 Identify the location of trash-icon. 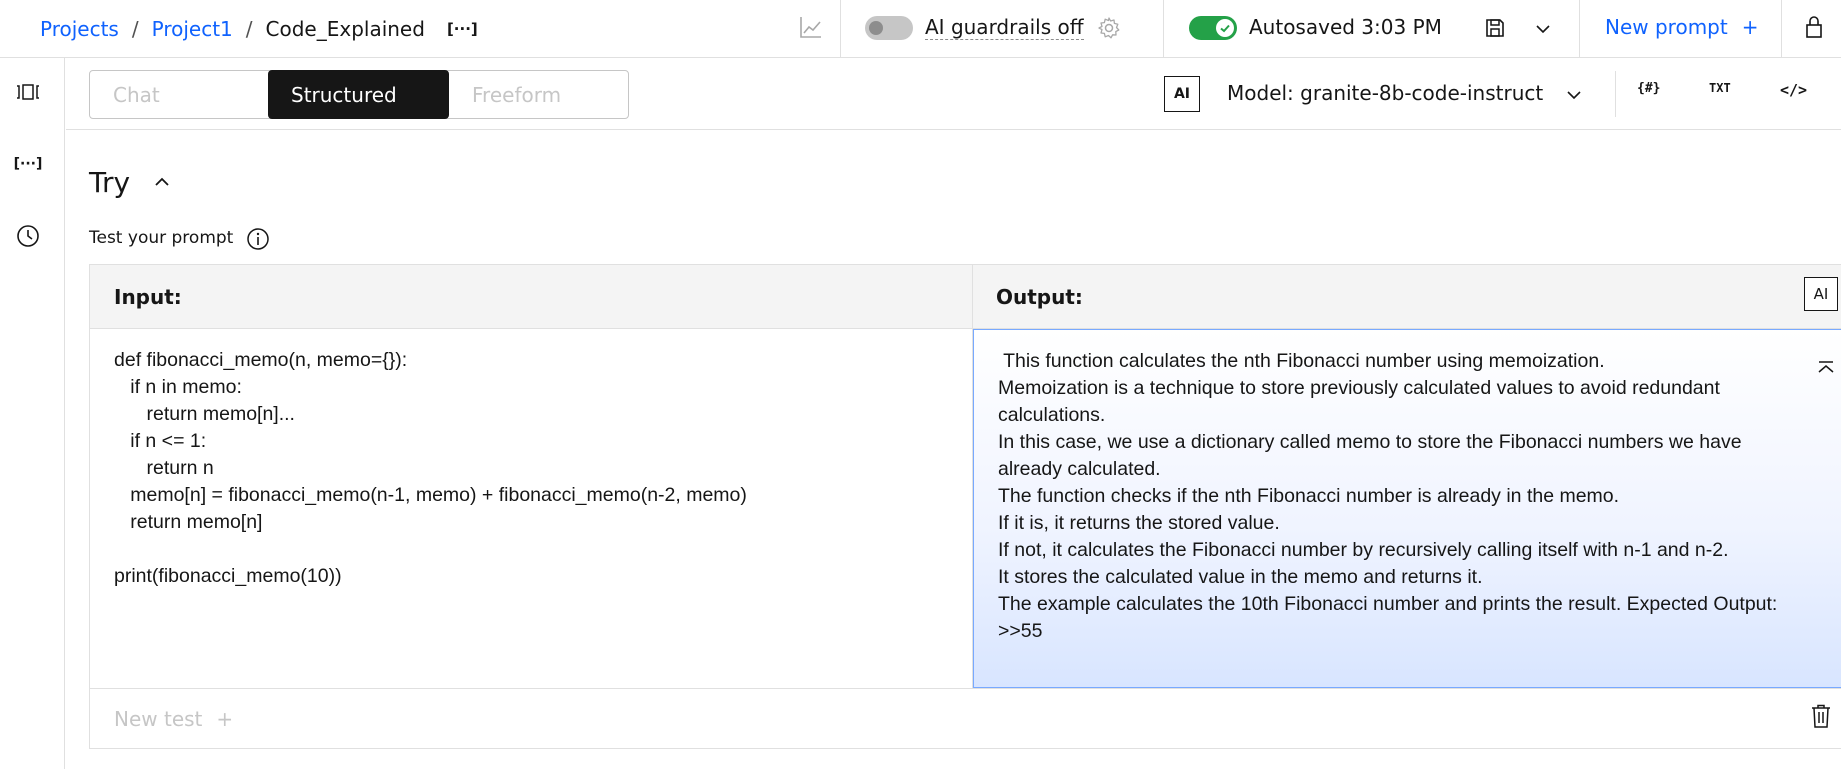
(1821, 716).